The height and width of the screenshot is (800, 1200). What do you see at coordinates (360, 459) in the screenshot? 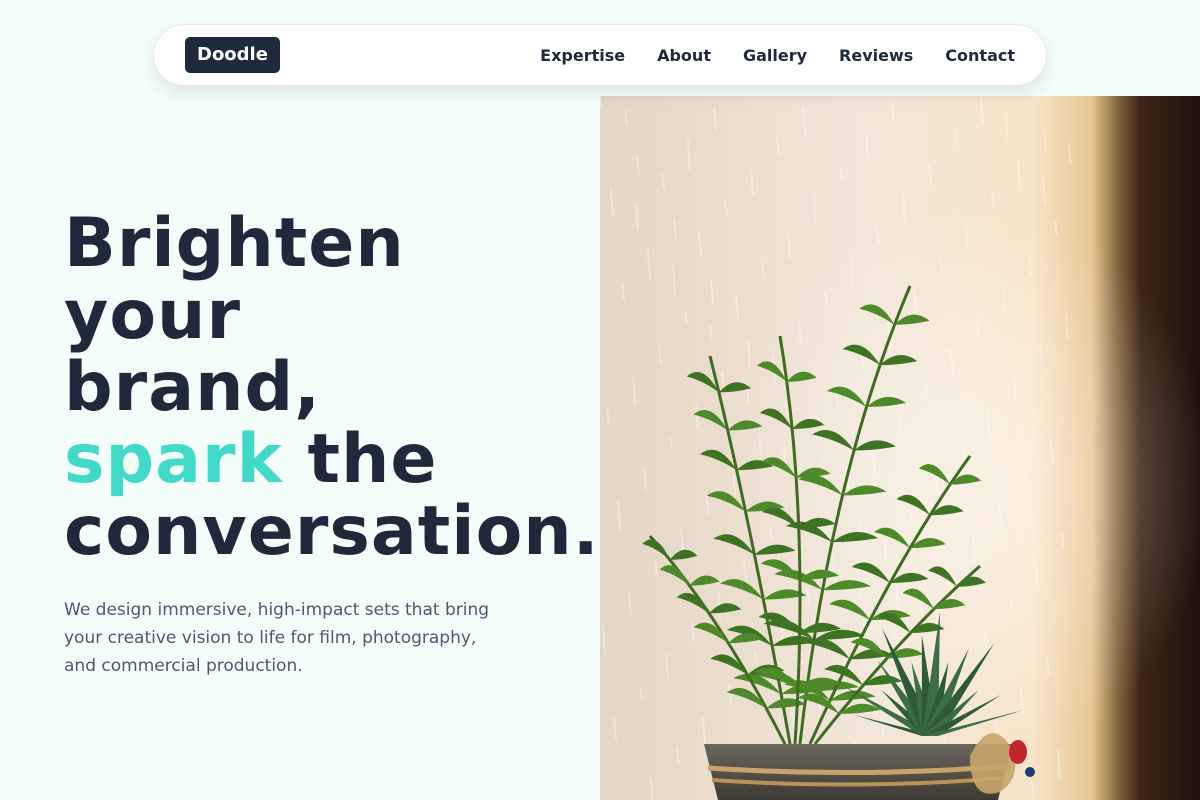
I see `hero-title-line-4-rest: the` at bounding box center [360, 459].